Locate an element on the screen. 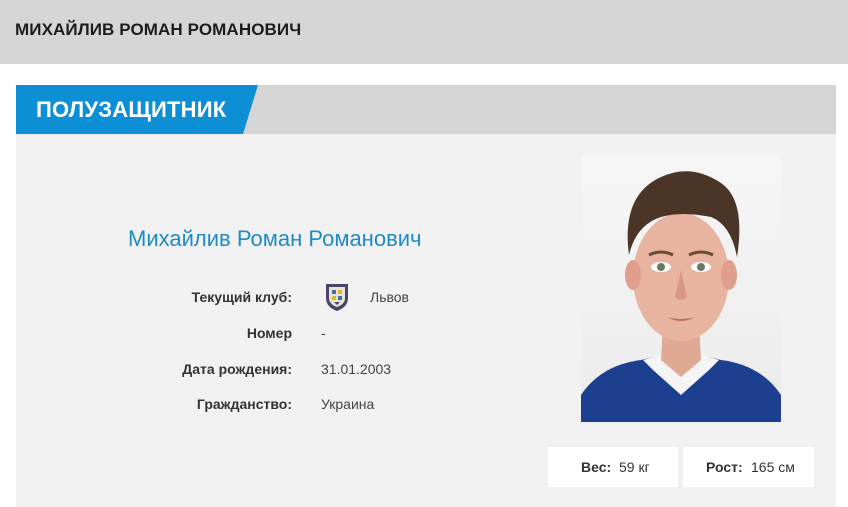 Image resolution: width=848 pixels, height=507 pixels. birth-date-value: 31.01.2003 is located at coordinates (356, 369).